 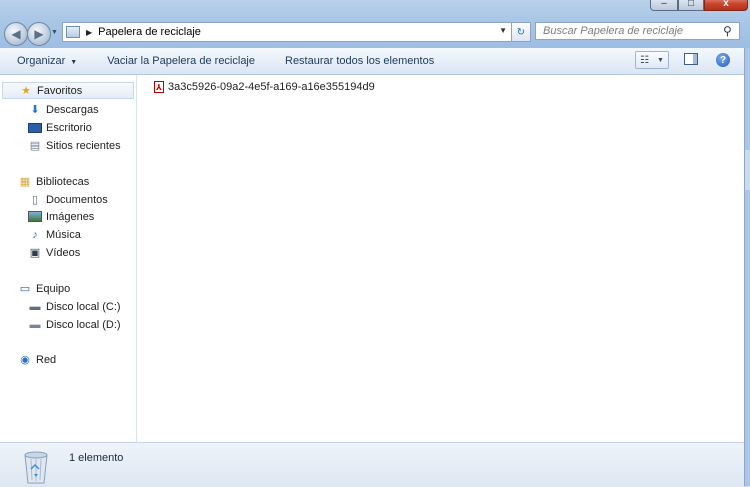 What do you see at coordinates (46, 359) in the screenshot?
I see `nav-label: Red` at bounding box center [46, 359].